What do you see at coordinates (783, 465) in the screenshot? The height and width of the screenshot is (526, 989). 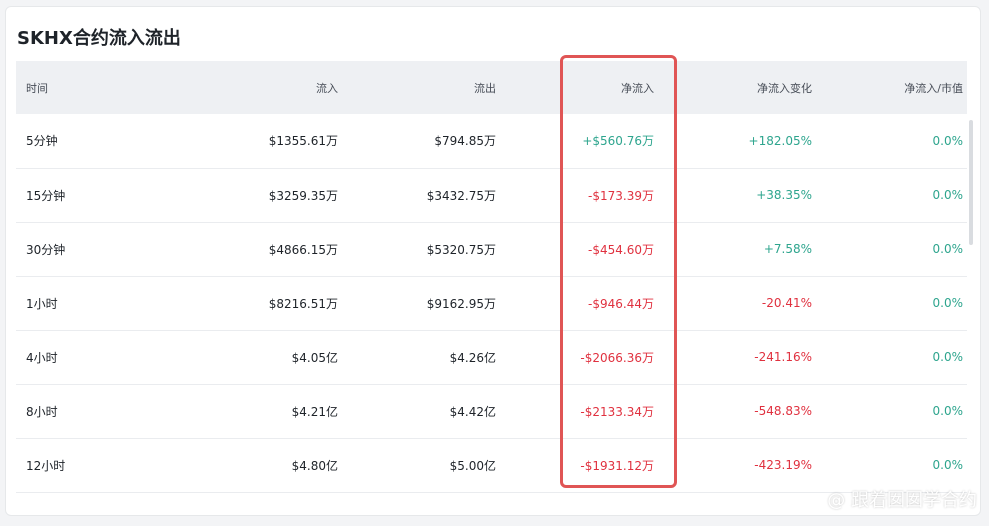 I see `cell-net-change: -423.19%` at bounding box center [783, 465].